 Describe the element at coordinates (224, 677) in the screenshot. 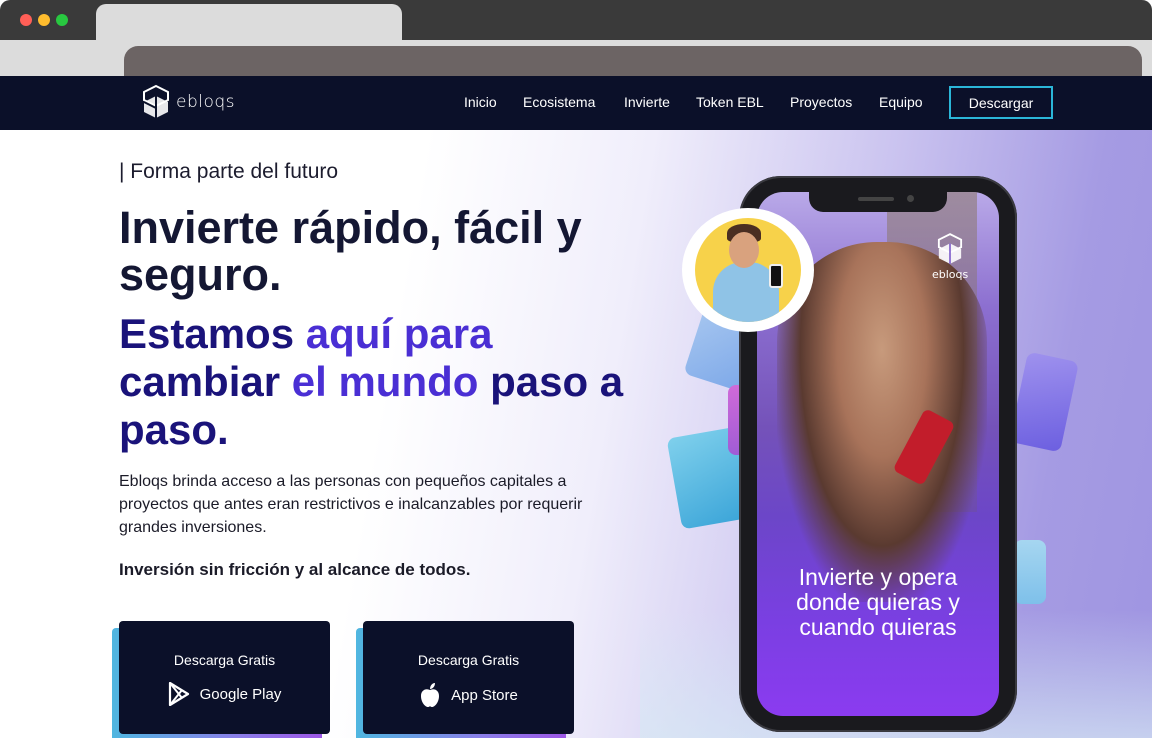

I see `google-play-button: Descarga Gratis Google Play` at that location.